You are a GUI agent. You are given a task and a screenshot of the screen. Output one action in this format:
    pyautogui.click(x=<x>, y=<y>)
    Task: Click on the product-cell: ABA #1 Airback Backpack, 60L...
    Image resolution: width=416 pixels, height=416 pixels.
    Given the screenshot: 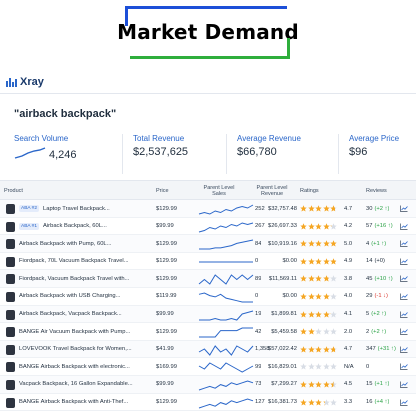 What is the action you would take?
    pyautogui.click(x=85, y=226)
    